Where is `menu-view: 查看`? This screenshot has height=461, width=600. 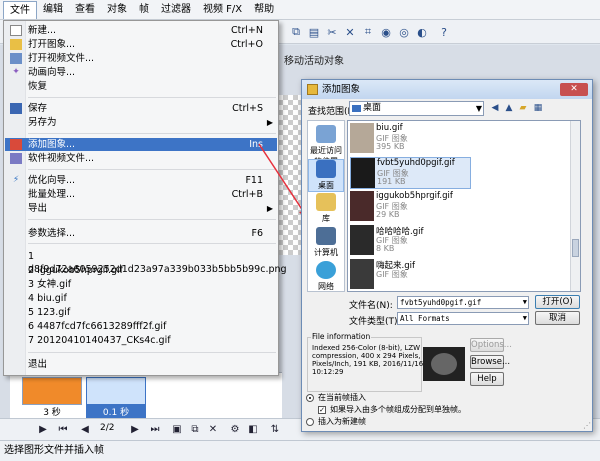
menu-view: 查看 is located at coordinates (85, 10).